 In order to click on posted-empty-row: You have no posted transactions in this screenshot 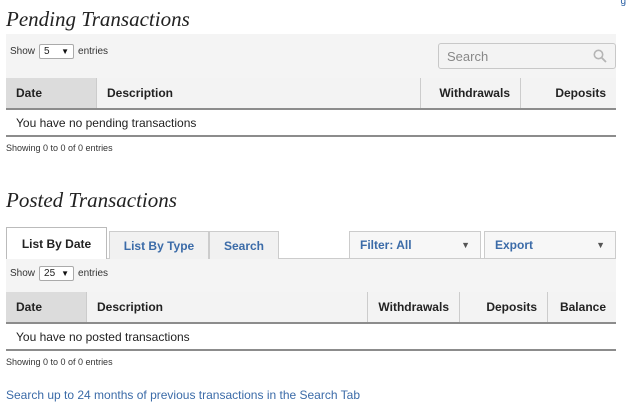, I will do `click(311, 337)`.